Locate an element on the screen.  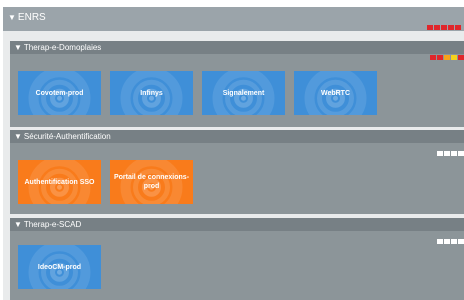
enrs-status-indicators is located at coordinates (444, 27).